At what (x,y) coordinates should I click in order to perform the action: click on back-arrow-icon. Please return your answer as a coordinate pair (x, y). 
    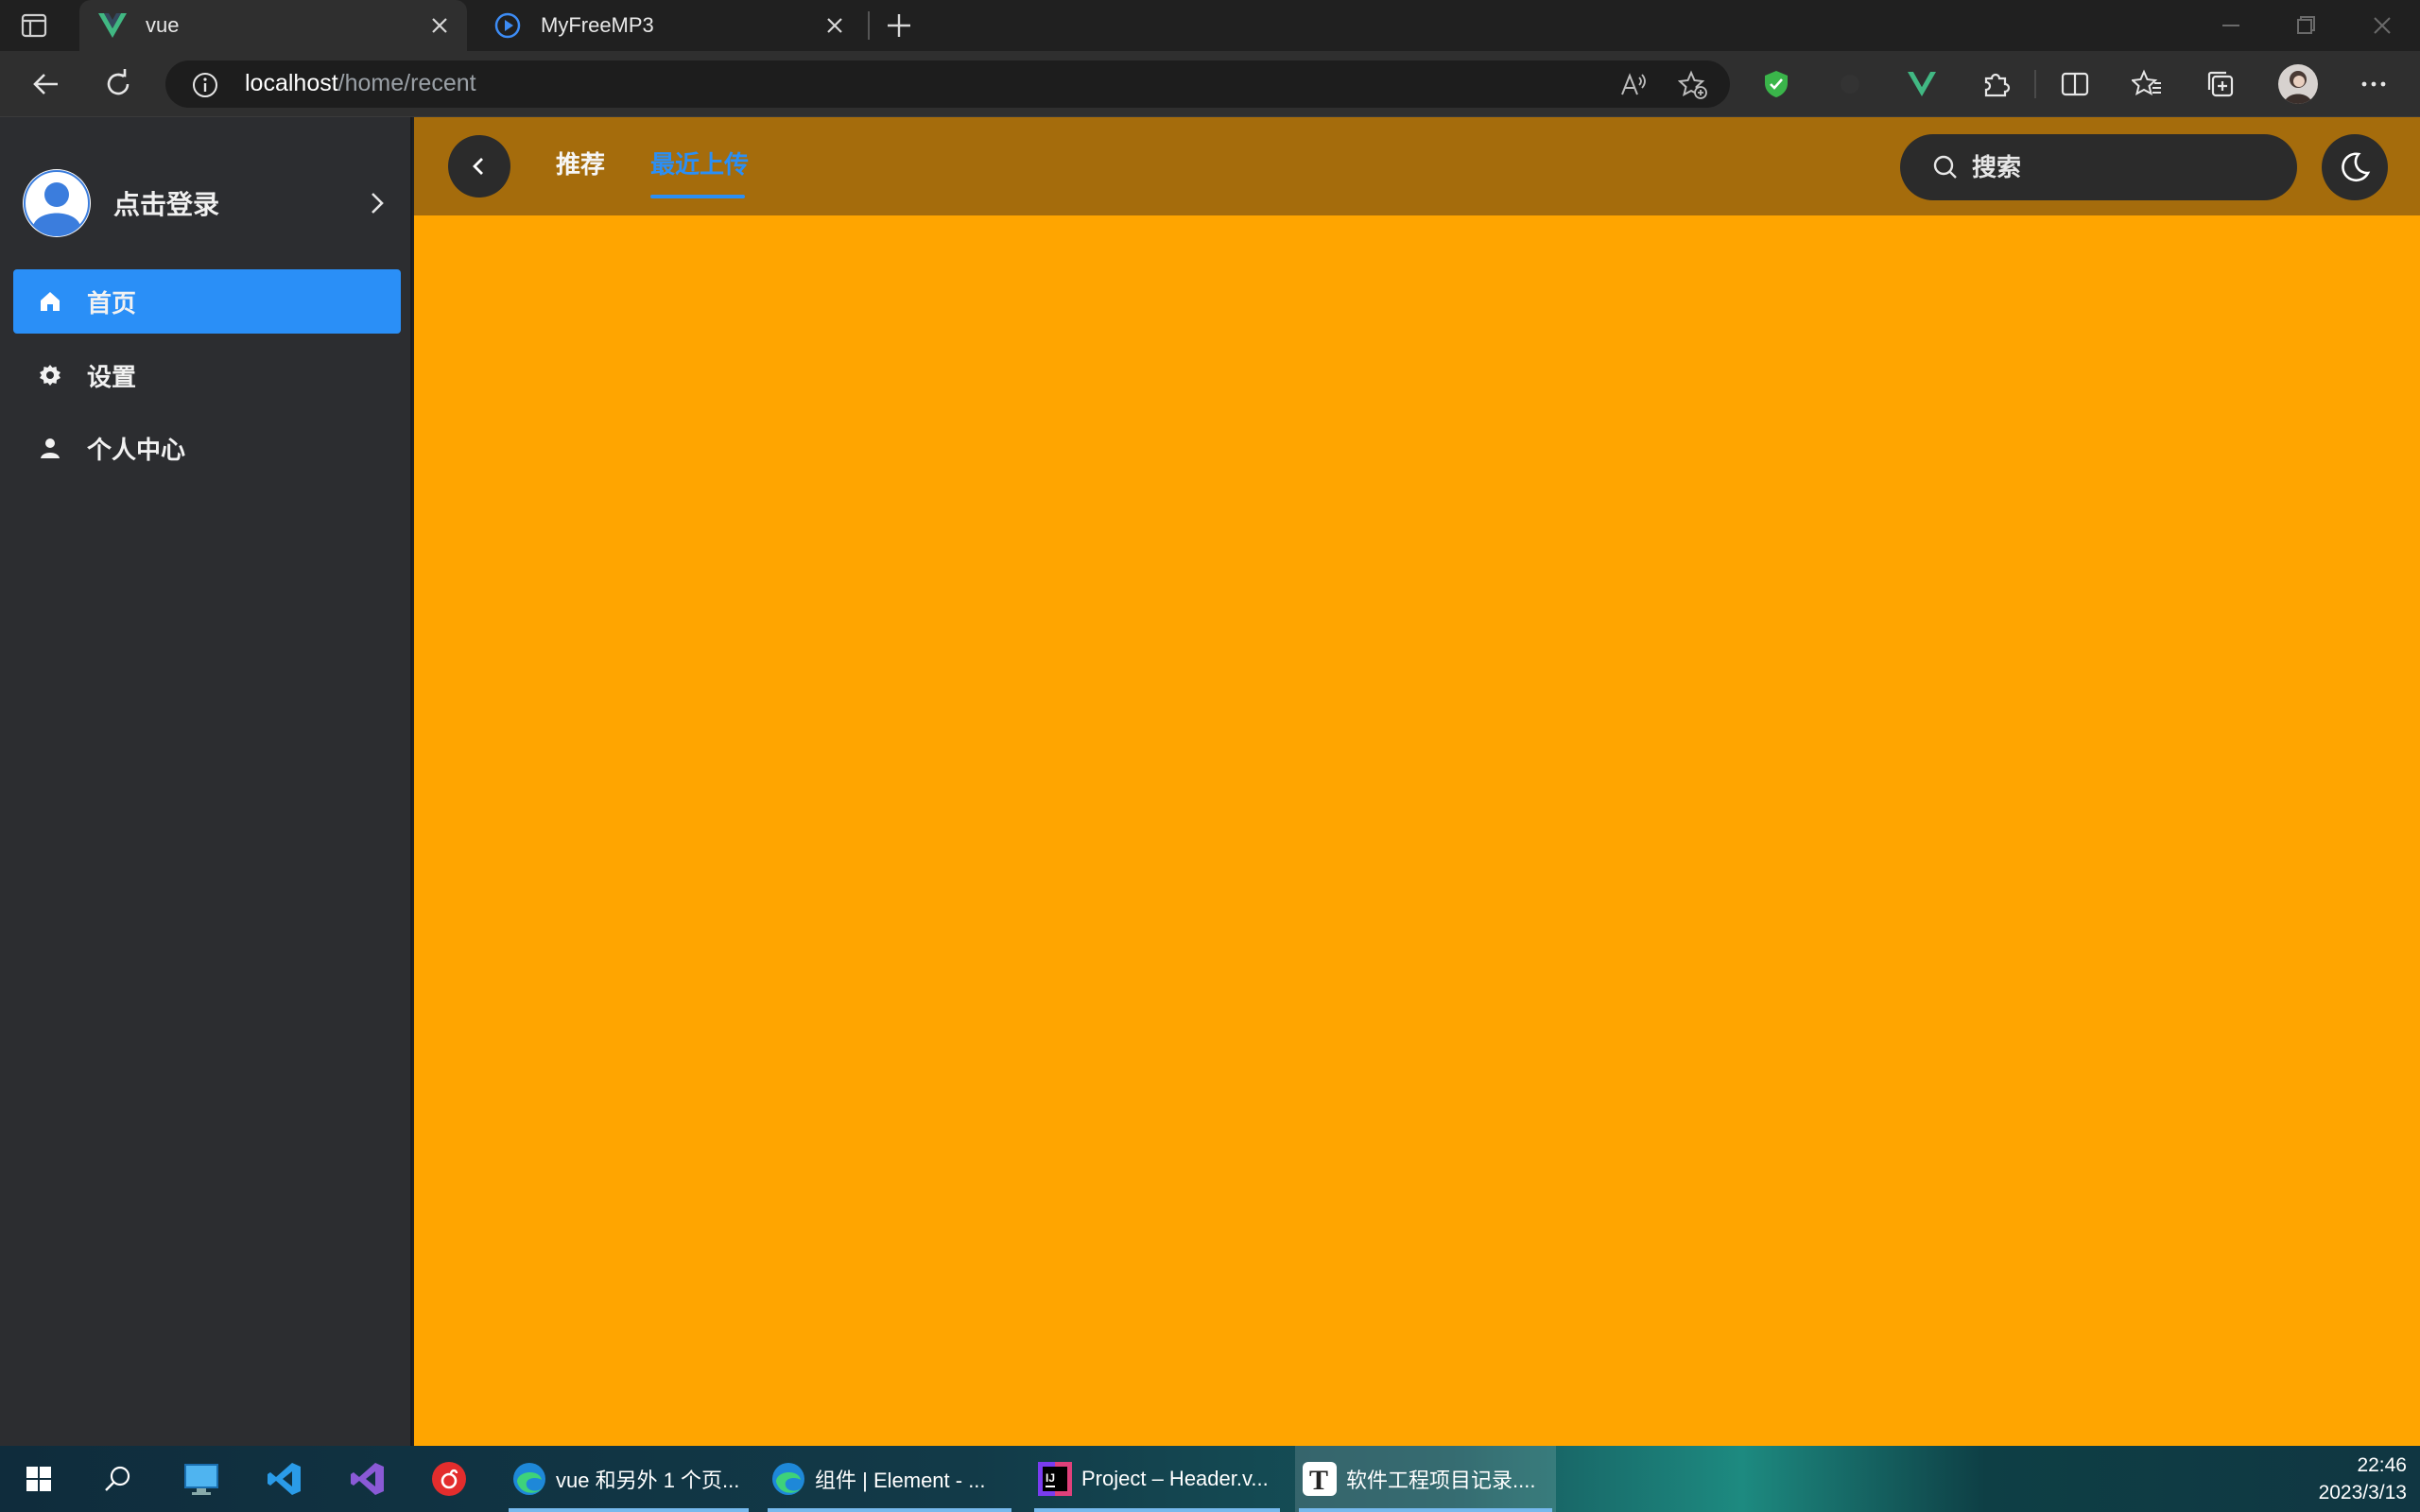
    Looking at the image, I should click on (46, 84).